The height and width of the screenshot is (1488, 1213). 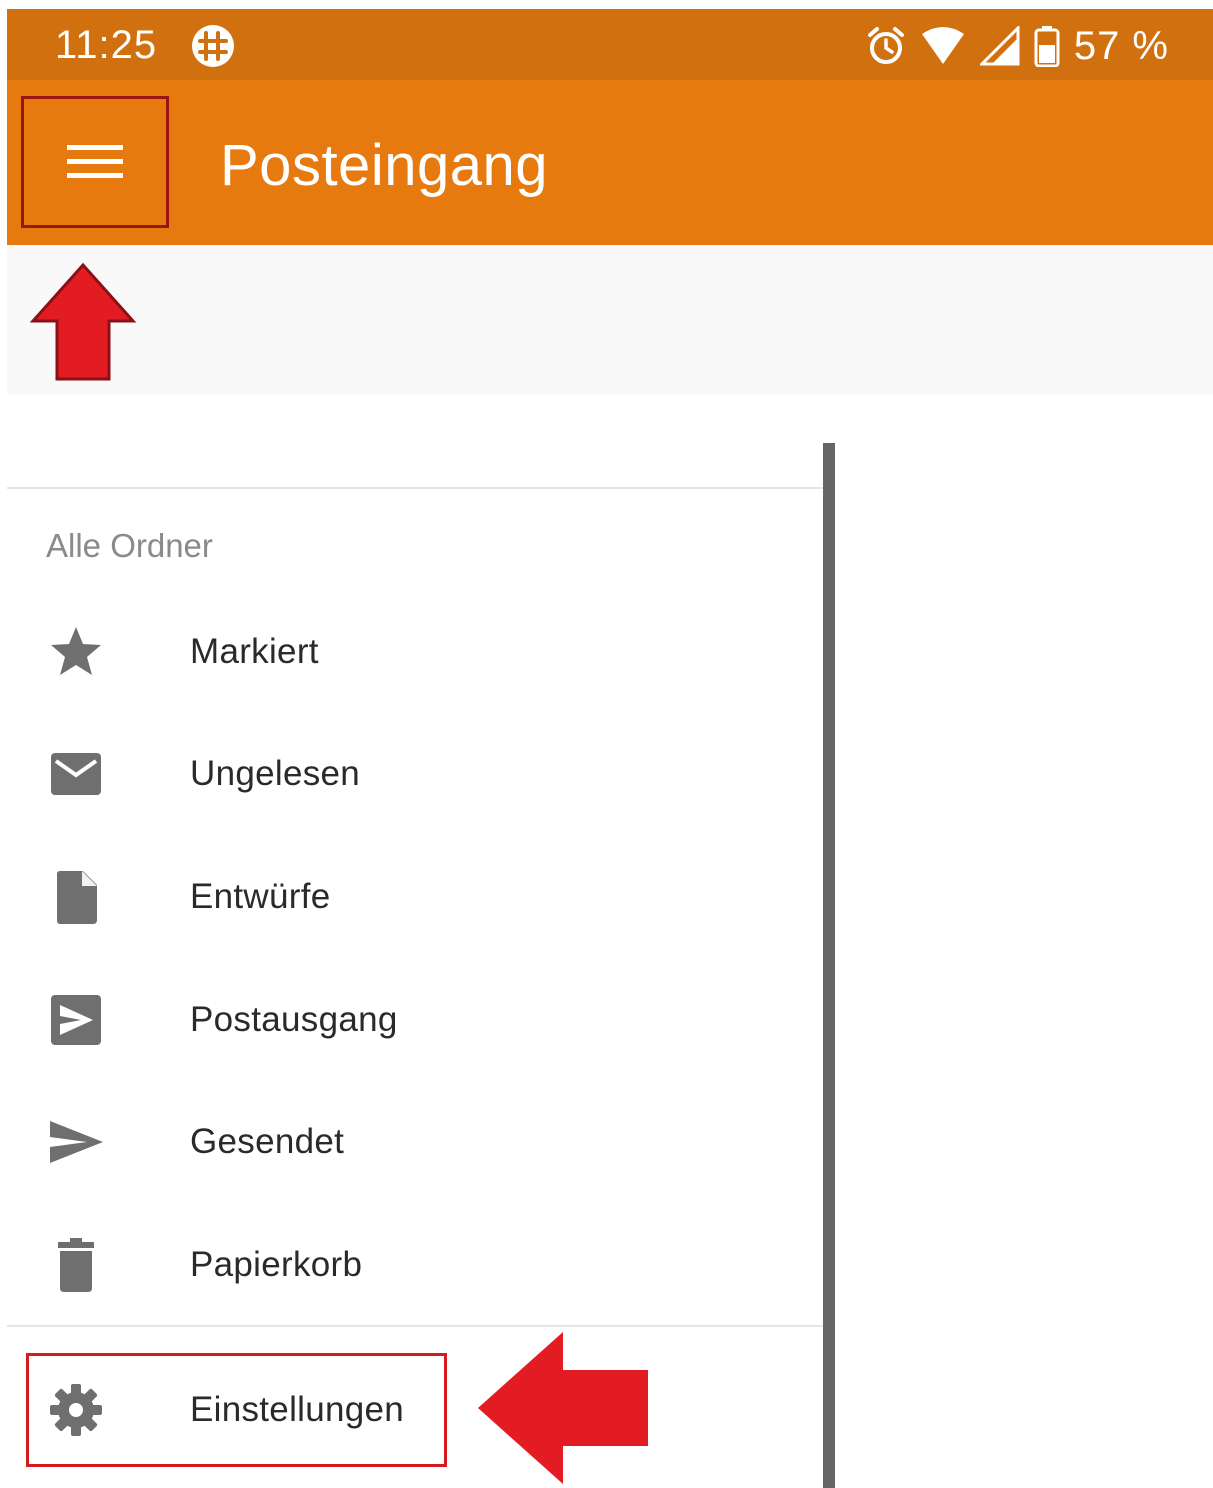 What do you see at coordinates (942, 45) in the screenshot?
I see `wifi-icon` at bounding box center [942, 45].